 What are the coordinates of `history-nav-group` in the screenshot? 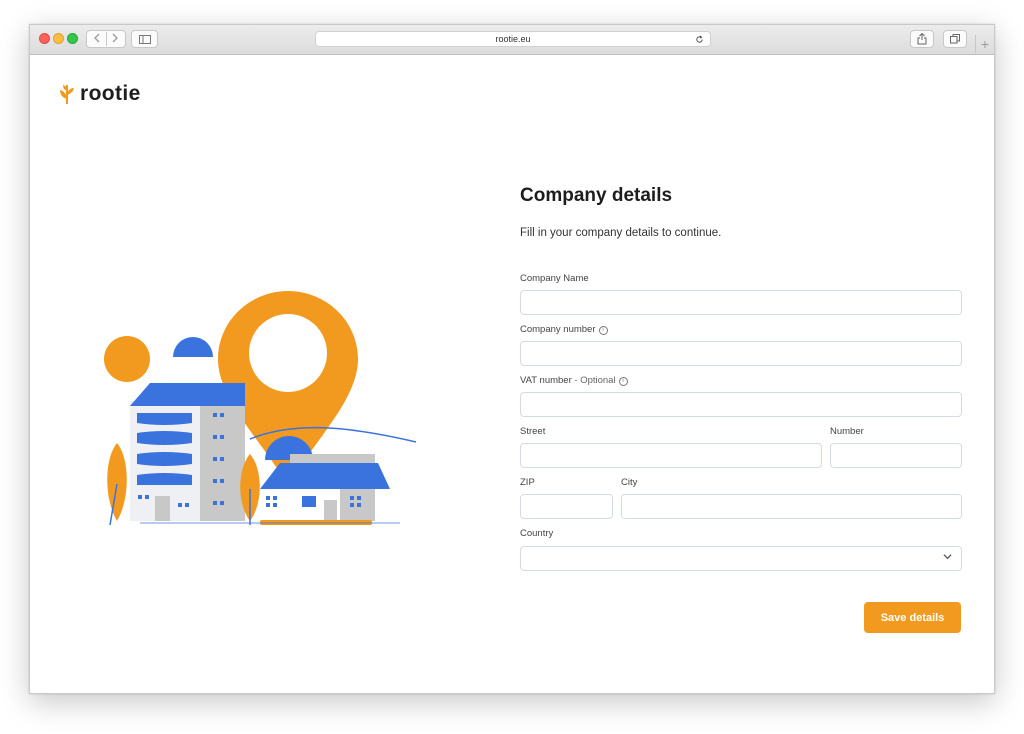 It's located at (106, 39).